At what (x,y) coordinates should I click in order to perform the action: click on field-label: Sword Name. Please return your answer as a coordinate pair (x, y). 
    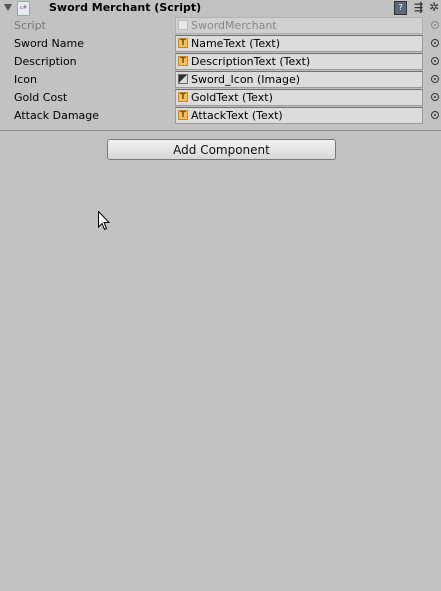
    Looking at the image, I should click on (49, 43).